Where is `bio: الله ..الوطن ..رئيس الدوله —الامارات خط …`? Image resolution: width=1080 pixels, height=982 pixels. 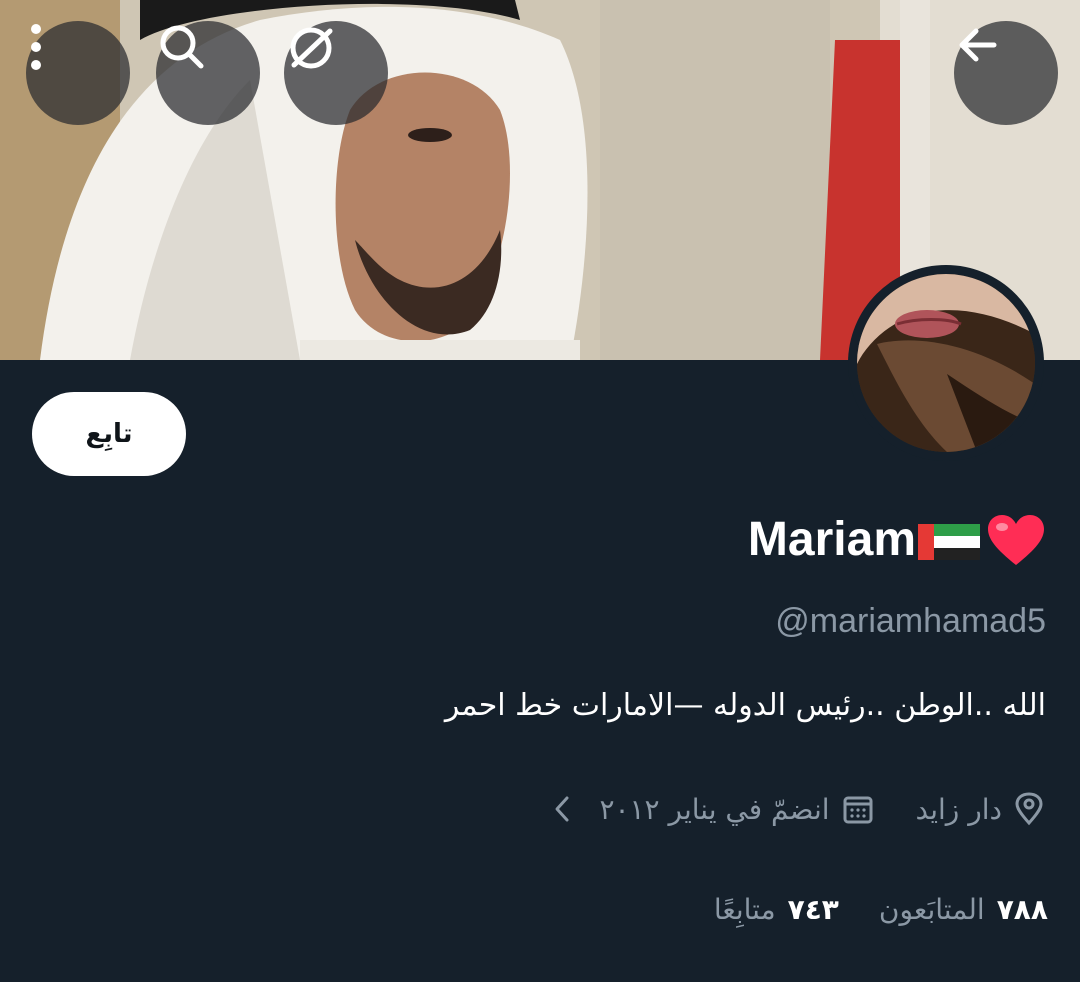
bio: الله ..الوطن ..رئيس الدوله —الامارات خط … is located at coordinates (745, 705).